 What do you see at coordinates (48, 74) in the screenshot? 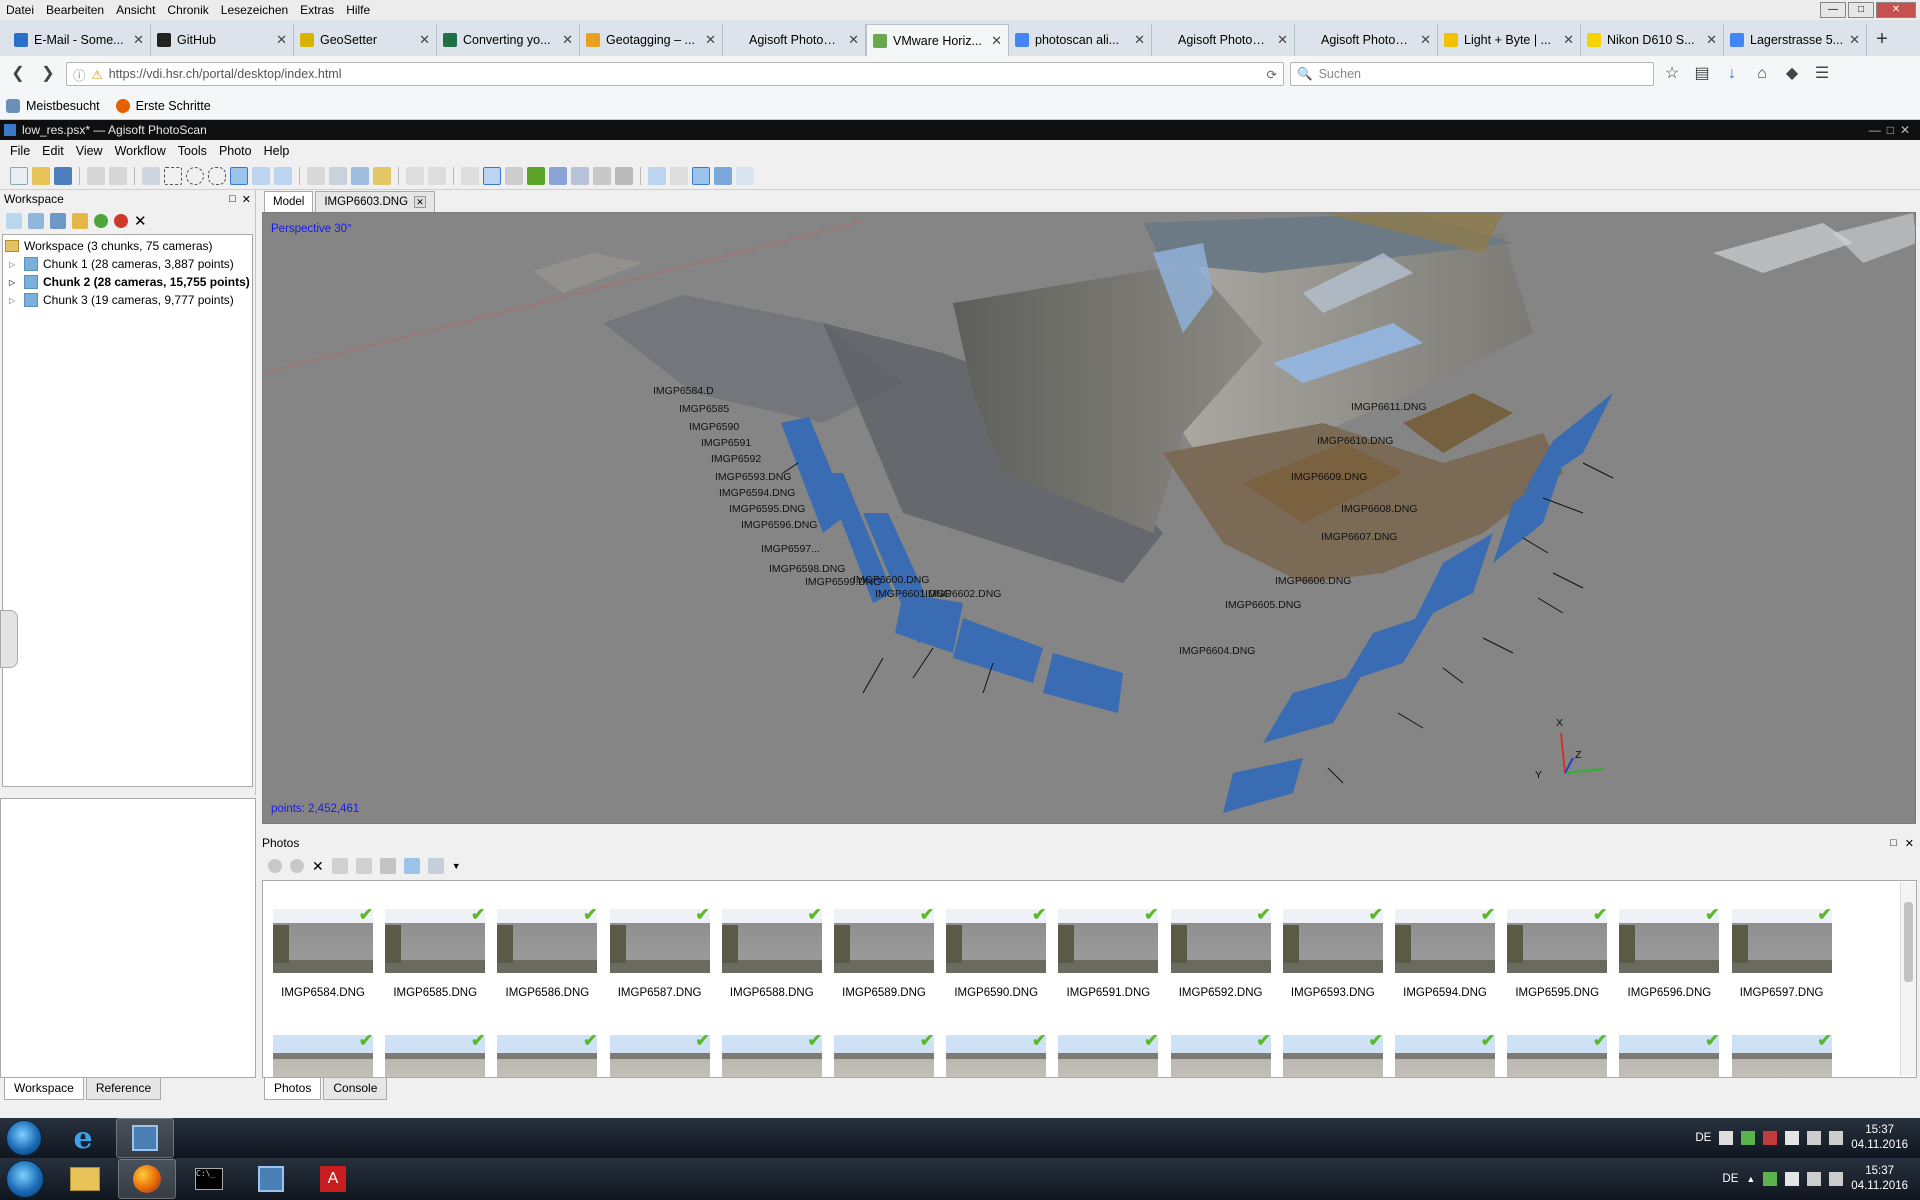
I see `forward-icon: ❯` at bounding box center [48, 74].